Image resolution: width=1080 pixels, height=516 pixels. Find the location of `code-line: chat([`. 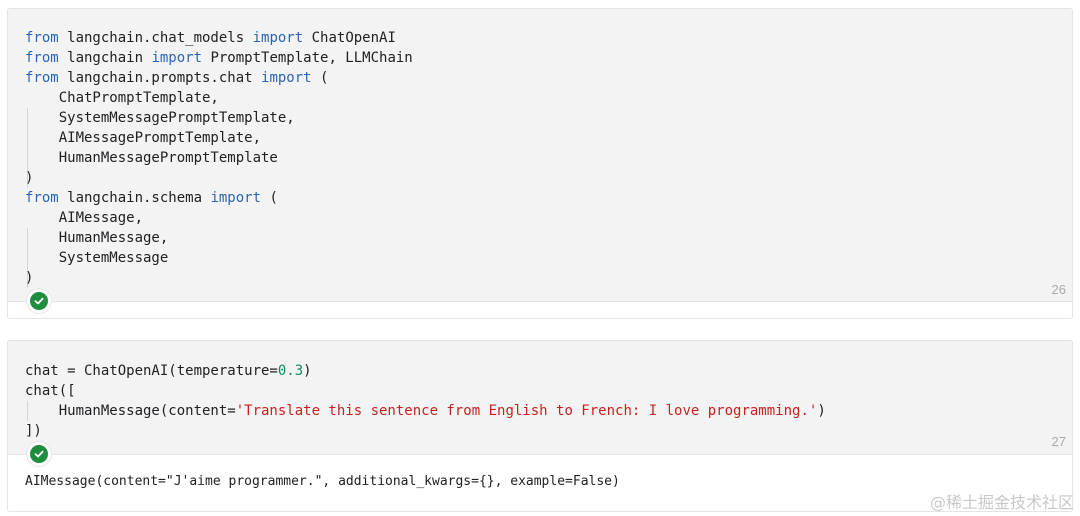

code-line: chat([ is located at coordinates (425, 391).